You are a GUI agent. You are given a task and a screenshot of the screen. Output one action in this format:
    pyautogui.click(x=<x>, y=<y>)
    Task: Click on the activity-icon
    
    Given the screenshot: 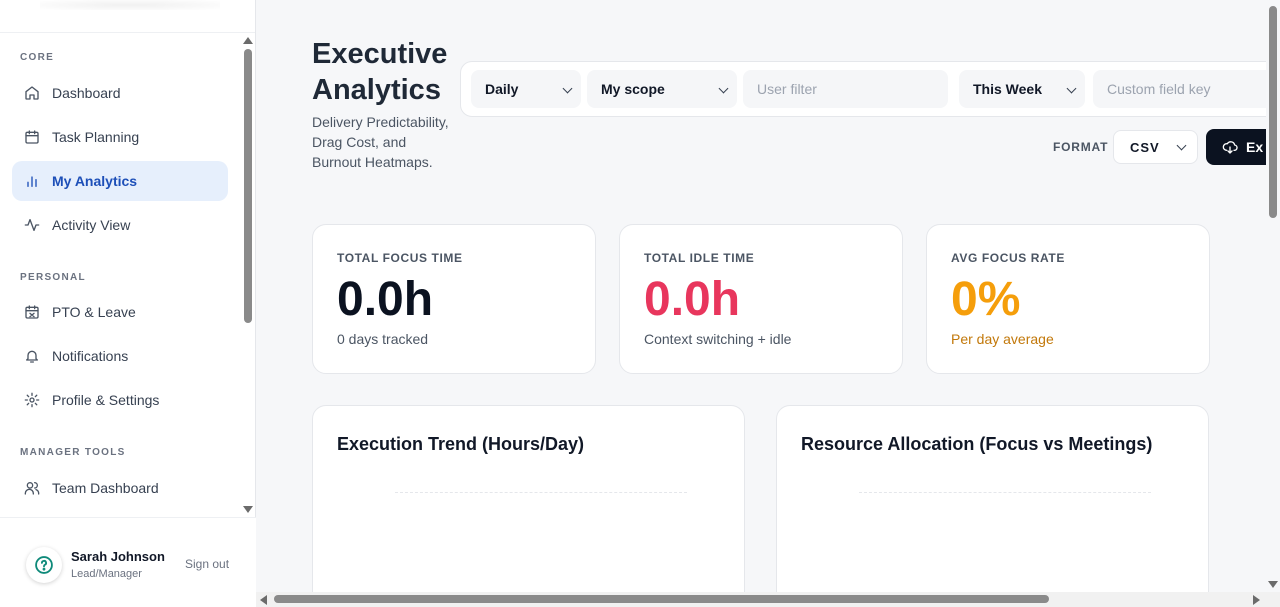 What is the action you would take?
    pyautogui.click(x=32, y=225)
    